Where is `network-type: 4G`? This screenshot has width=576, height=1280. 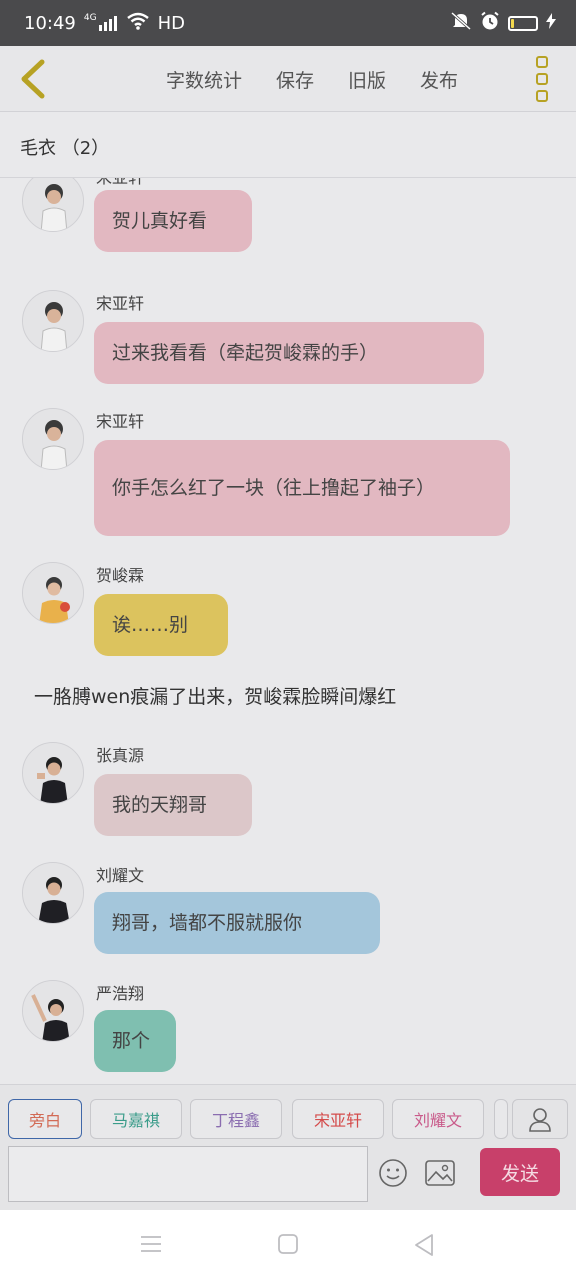 network-type: 4G is located at coordinates (90, 18).